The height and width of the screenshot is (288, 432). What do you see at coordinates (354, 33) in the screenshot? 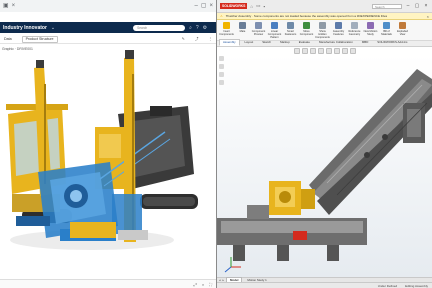
I see `command-label: Reference Geometry` at bounding box center [354, 33].